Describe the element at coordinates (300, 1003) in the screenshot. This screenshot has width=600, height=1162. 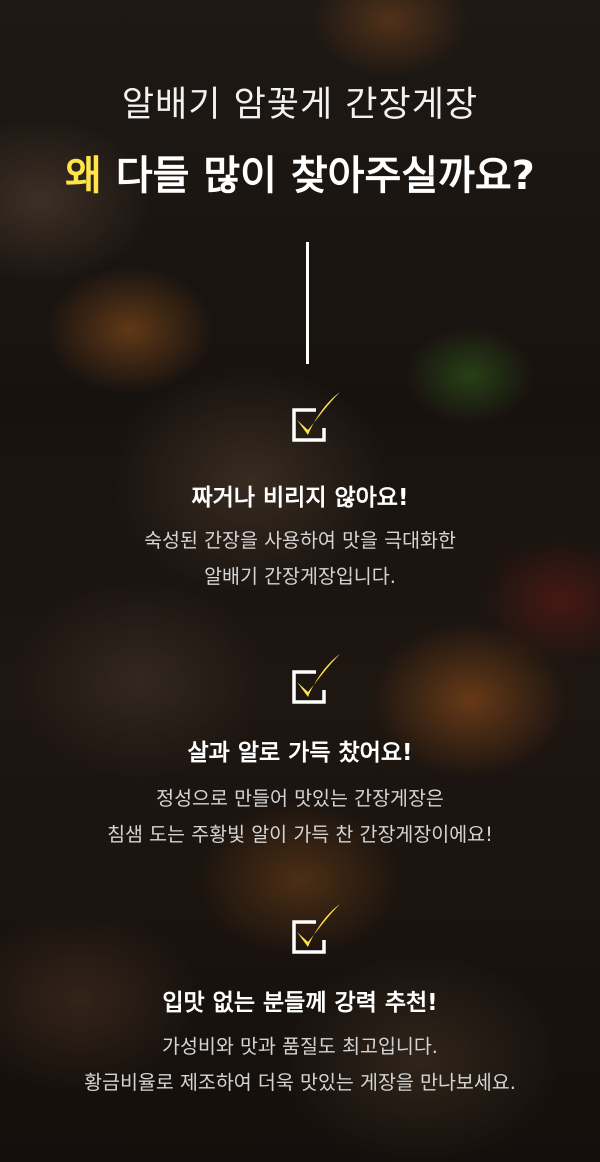
I see `feature-heading-3: 입맛 없는 분들께 강력 추천!` at that location.